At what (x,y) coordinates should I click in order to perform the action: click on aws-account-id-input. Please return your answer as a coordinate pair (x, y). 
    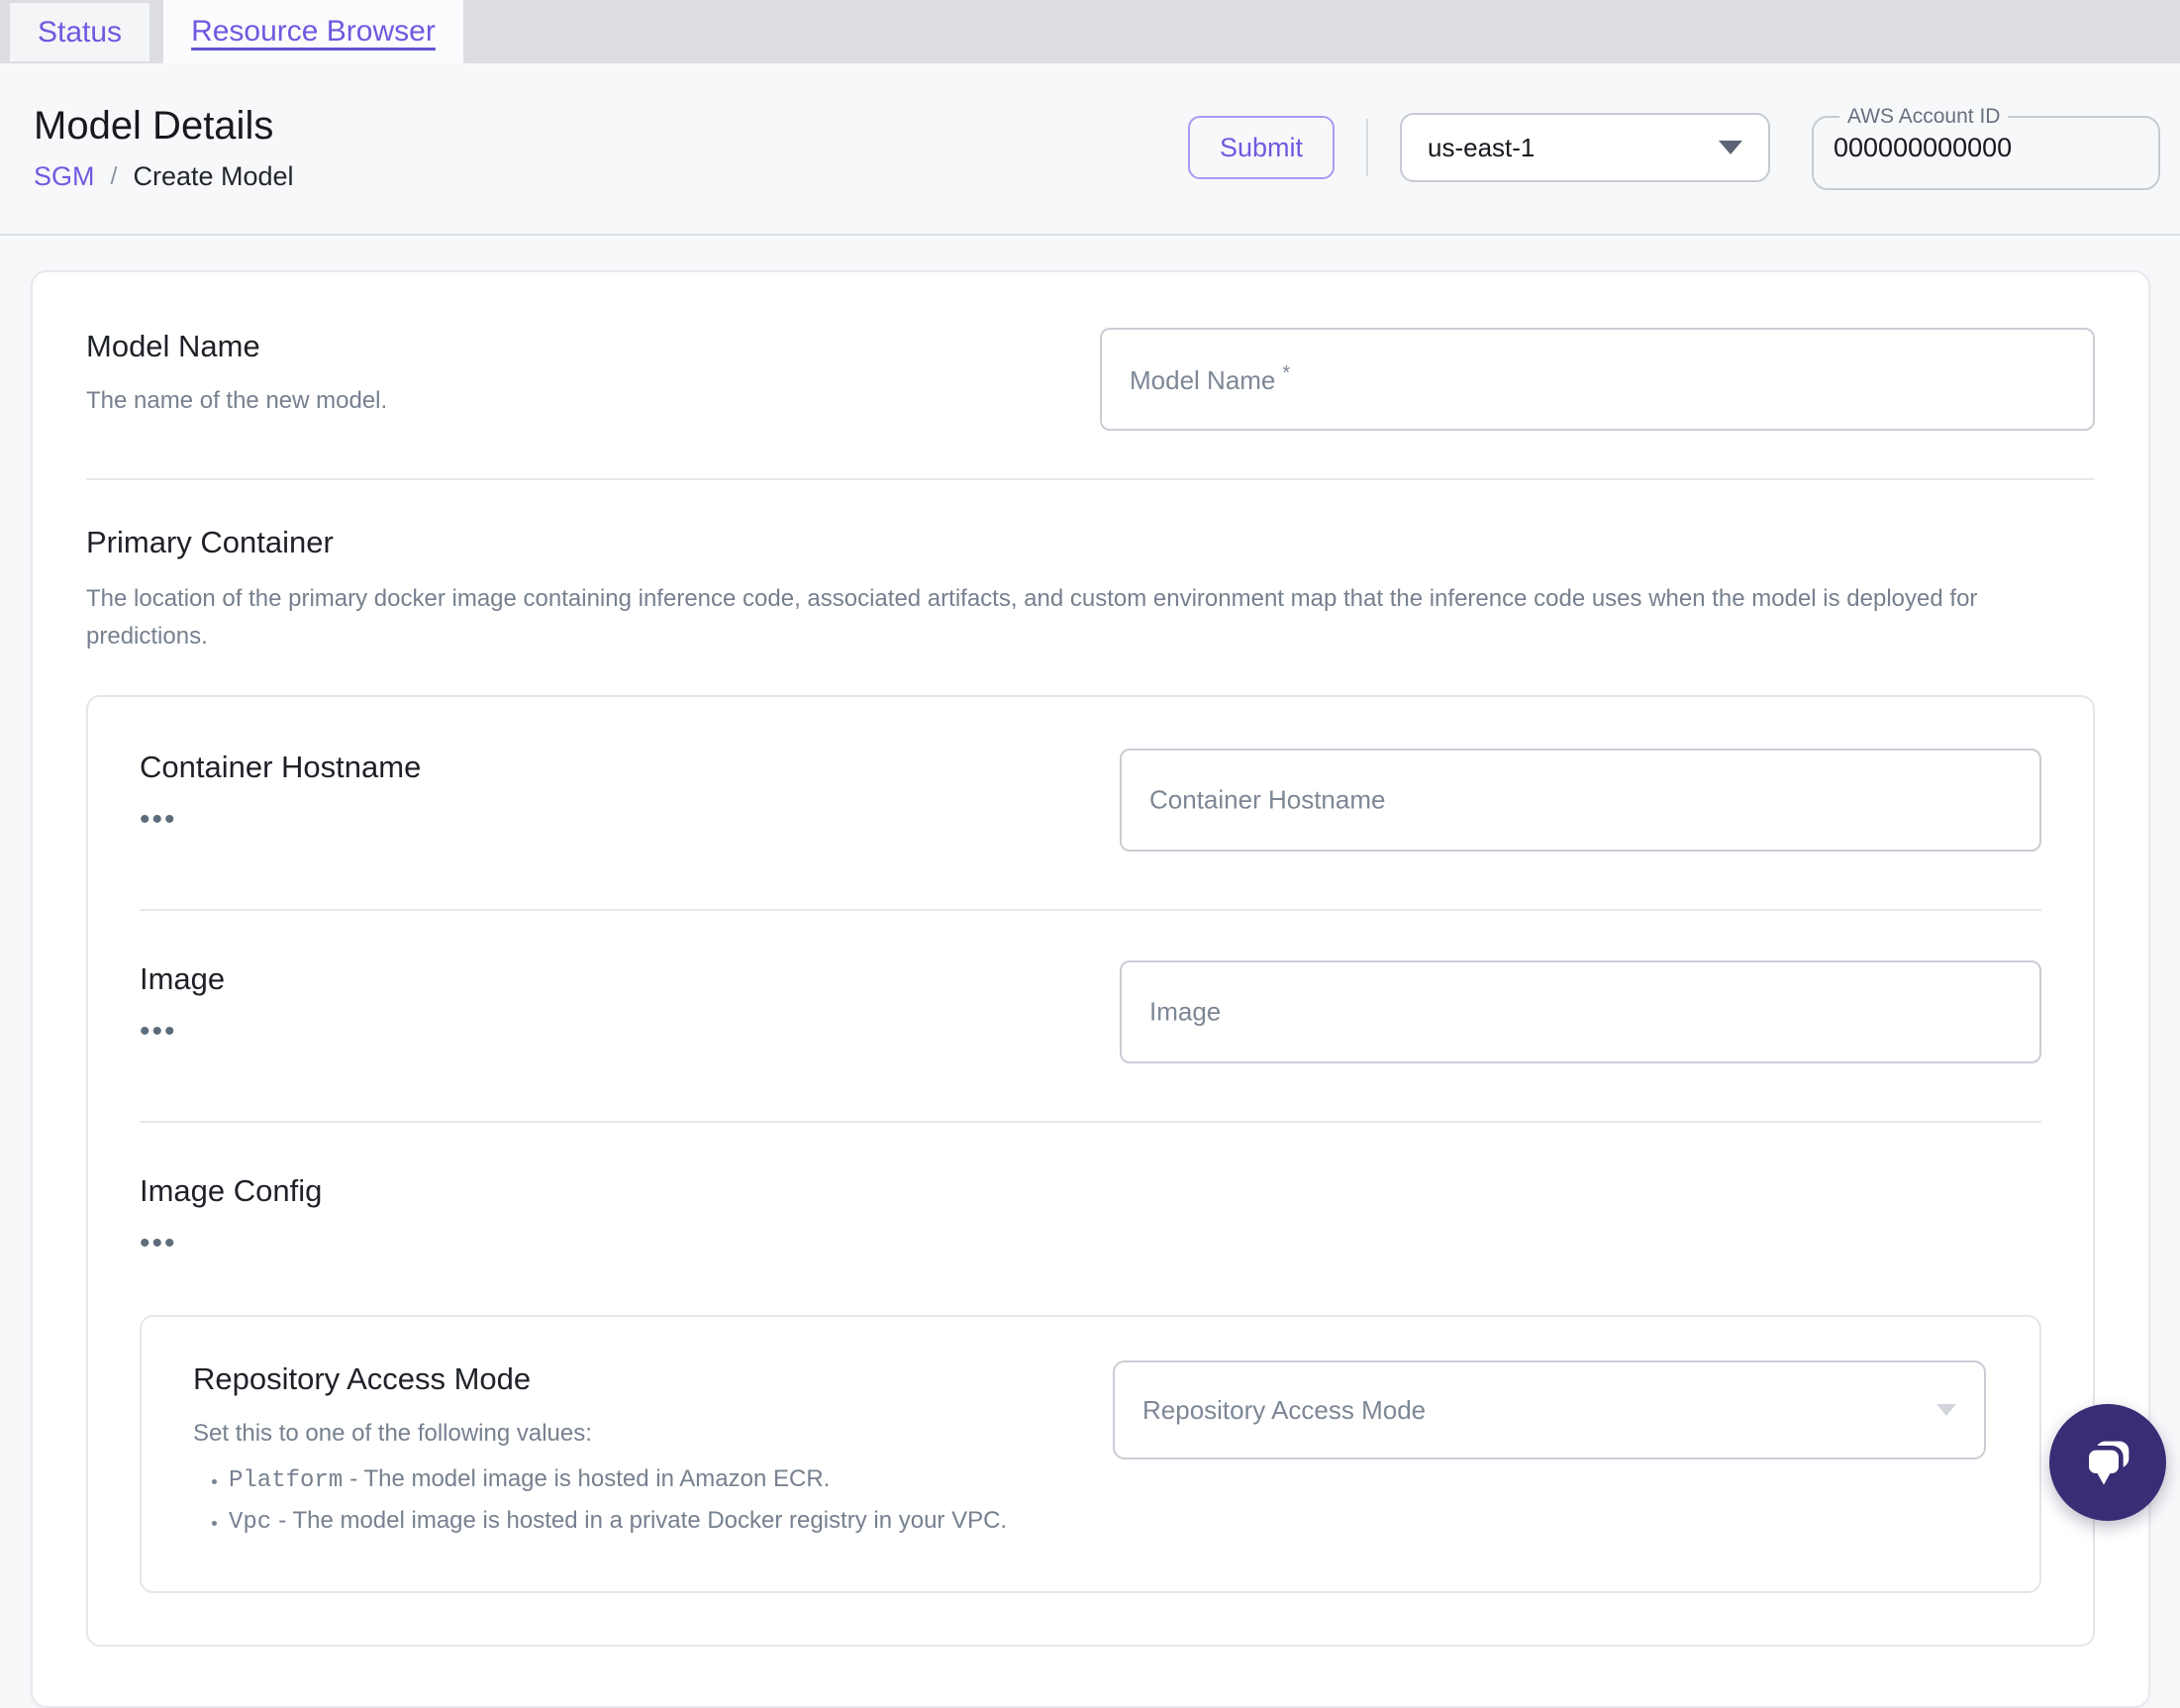
    Looking at the image, I should click on (1988, 148).